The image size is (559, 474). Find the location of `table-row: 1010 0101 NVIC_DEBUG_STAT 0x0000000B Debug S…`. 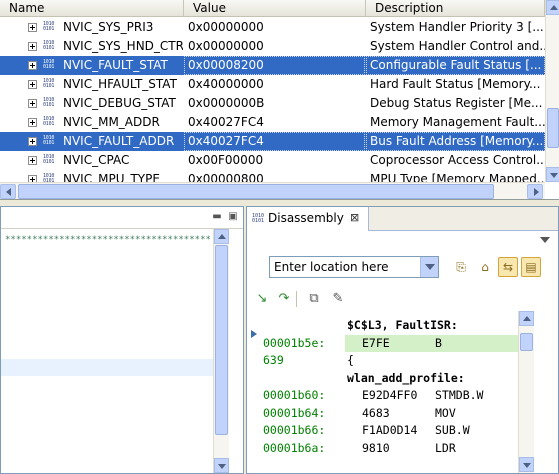

table-row: 1010 0101 NVIC_DEBUG_STAT 0x0000000B Debug S… is located at coordinates (272, 103).